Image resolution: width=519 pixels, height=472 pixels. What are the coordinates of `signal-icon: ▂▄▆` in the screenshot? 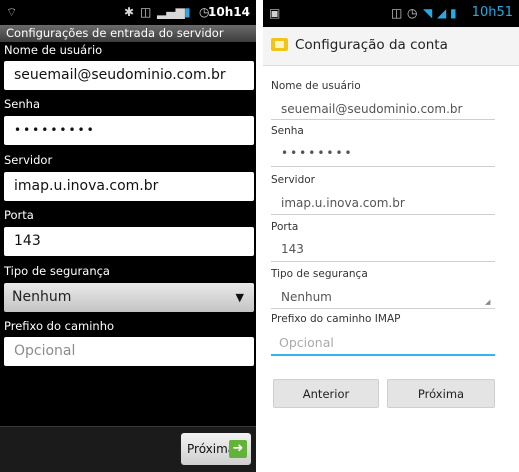 It's located at (171, 12).